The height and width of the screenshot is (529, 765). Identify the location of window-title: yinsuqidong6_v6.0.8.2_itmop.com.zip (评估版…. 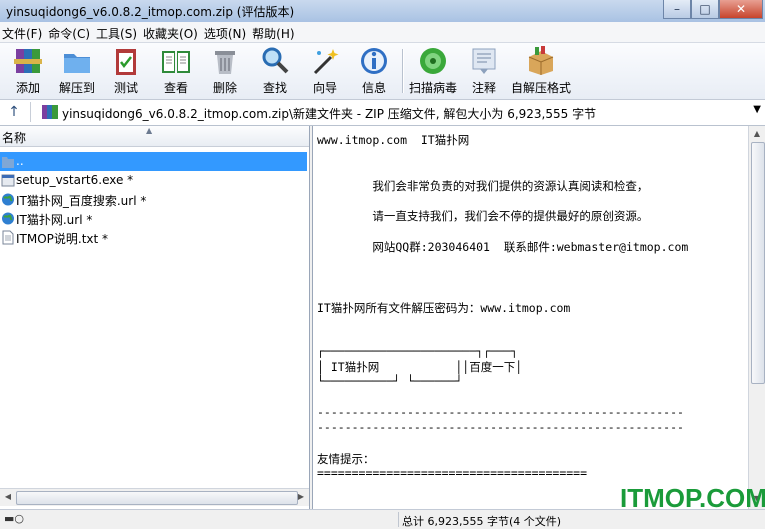
(150, 12).